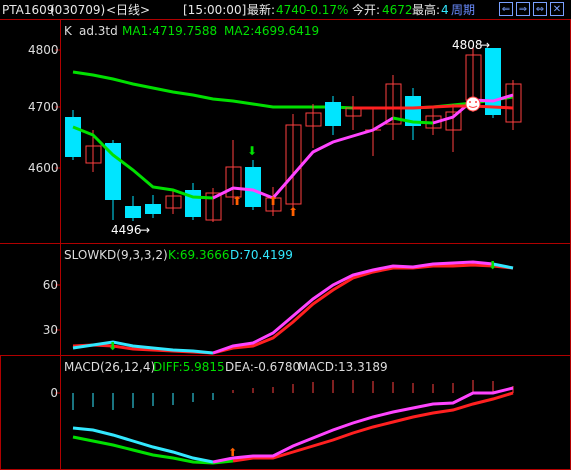  Describe the element at coordinates (199, 255) in the screenshot. I see `kd-k-value: K:69.3666` at that location.